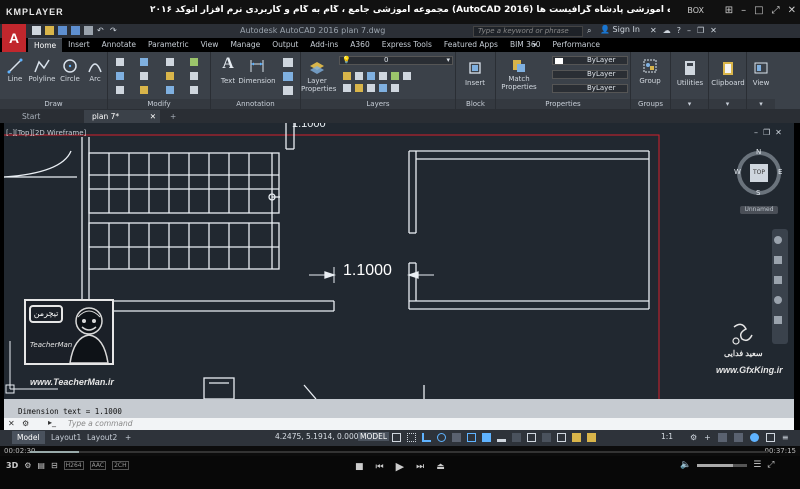 The height and width of the screenshot is (489, 800). What do you see at coordinates (650, 70) in the screenshot?
I see `group-tool: Group` at bounding box center [650, 70].